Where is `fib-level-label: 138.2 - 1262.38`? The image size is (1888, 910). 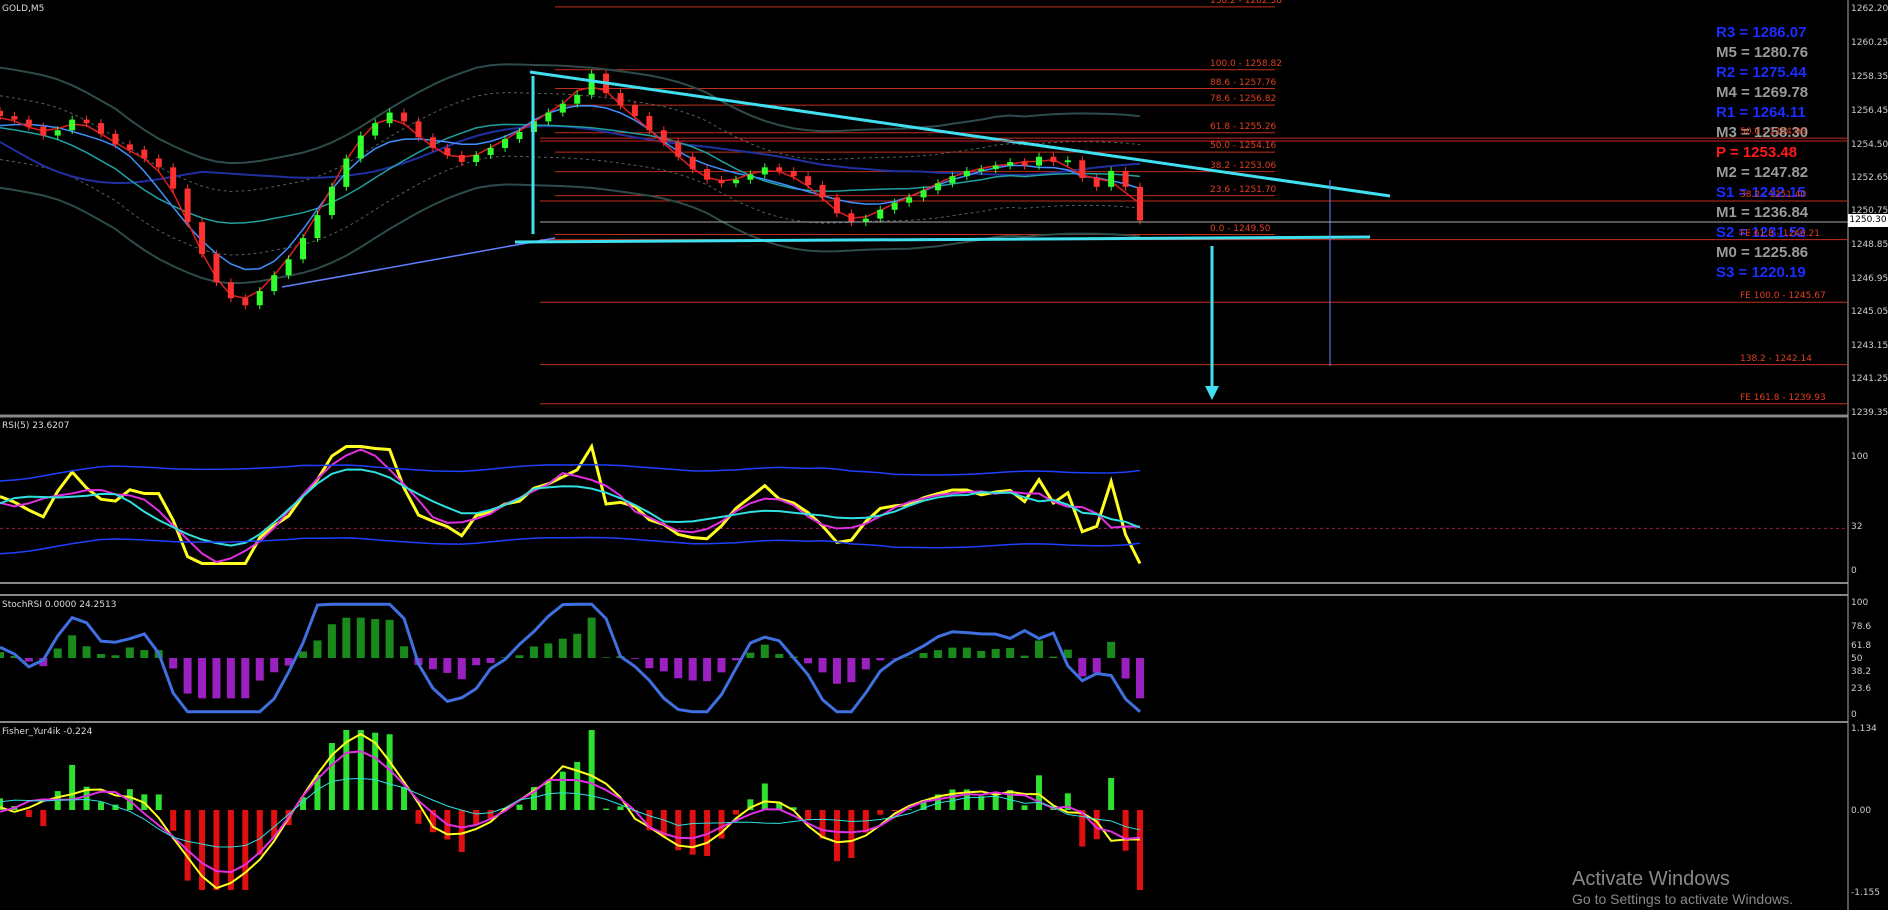 fib-level-label: 138.2 - 1262.38 is located at coordinates (1246, 3).